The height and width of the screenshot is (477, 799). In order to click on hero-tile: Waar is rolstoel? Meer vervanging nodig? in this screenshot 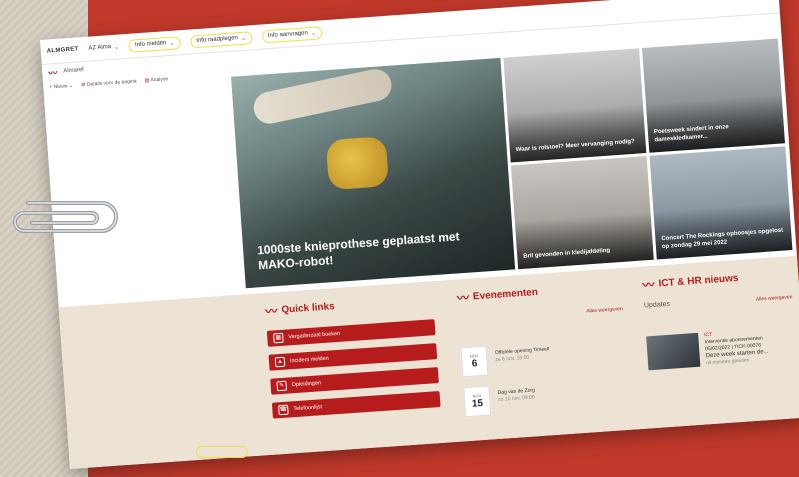, I will do `click(575, 105)`.